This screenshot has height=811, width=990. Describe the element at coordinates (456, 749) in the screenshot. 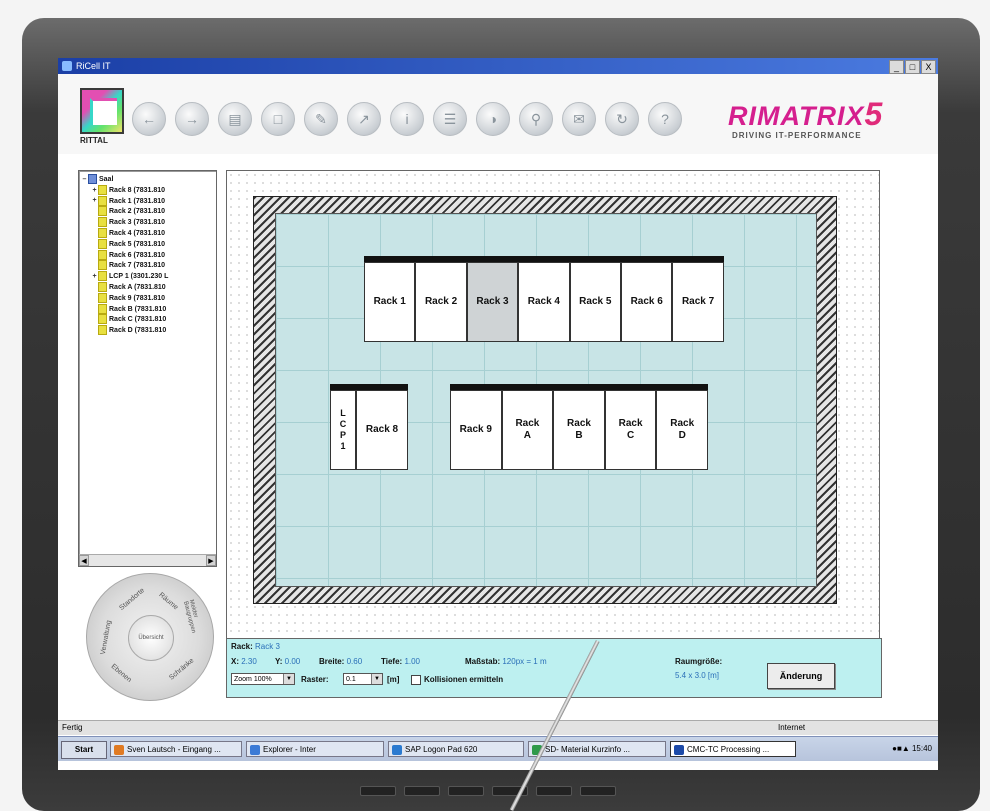

I see `taskbar-task: SAP Logon Pad 620` at that location.